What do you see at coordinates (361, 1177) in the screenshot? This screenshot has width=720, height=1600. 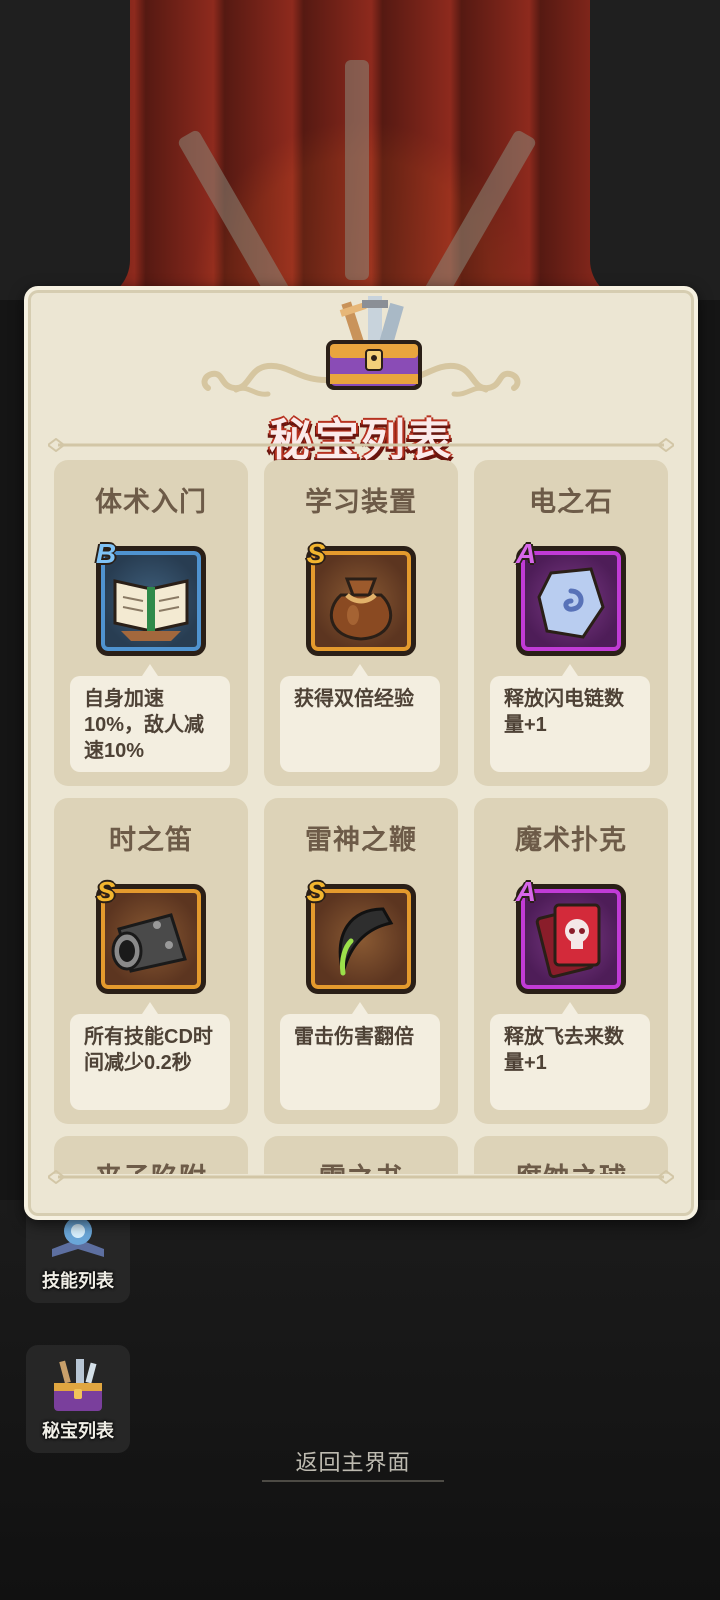 I see `divider-bottom` at bounding box center [361, 1177].